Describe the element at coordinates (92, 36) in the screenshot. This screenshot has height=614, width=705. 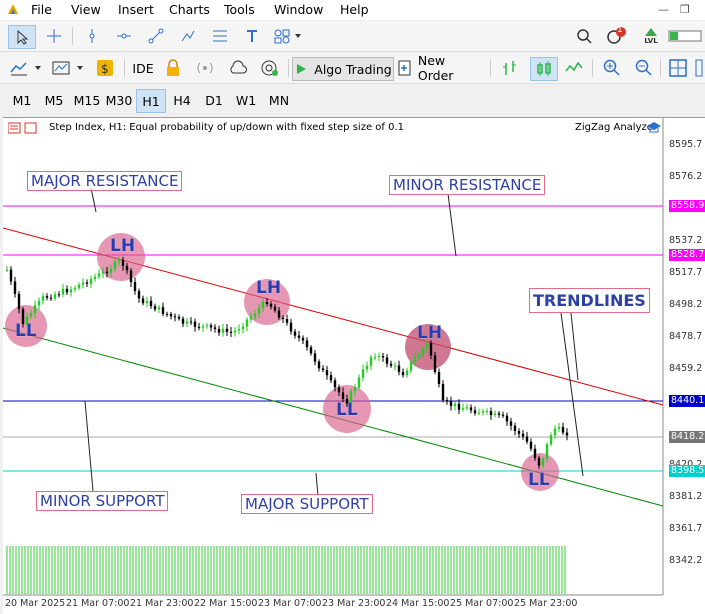
I see `vertical-line-icon` at that location.